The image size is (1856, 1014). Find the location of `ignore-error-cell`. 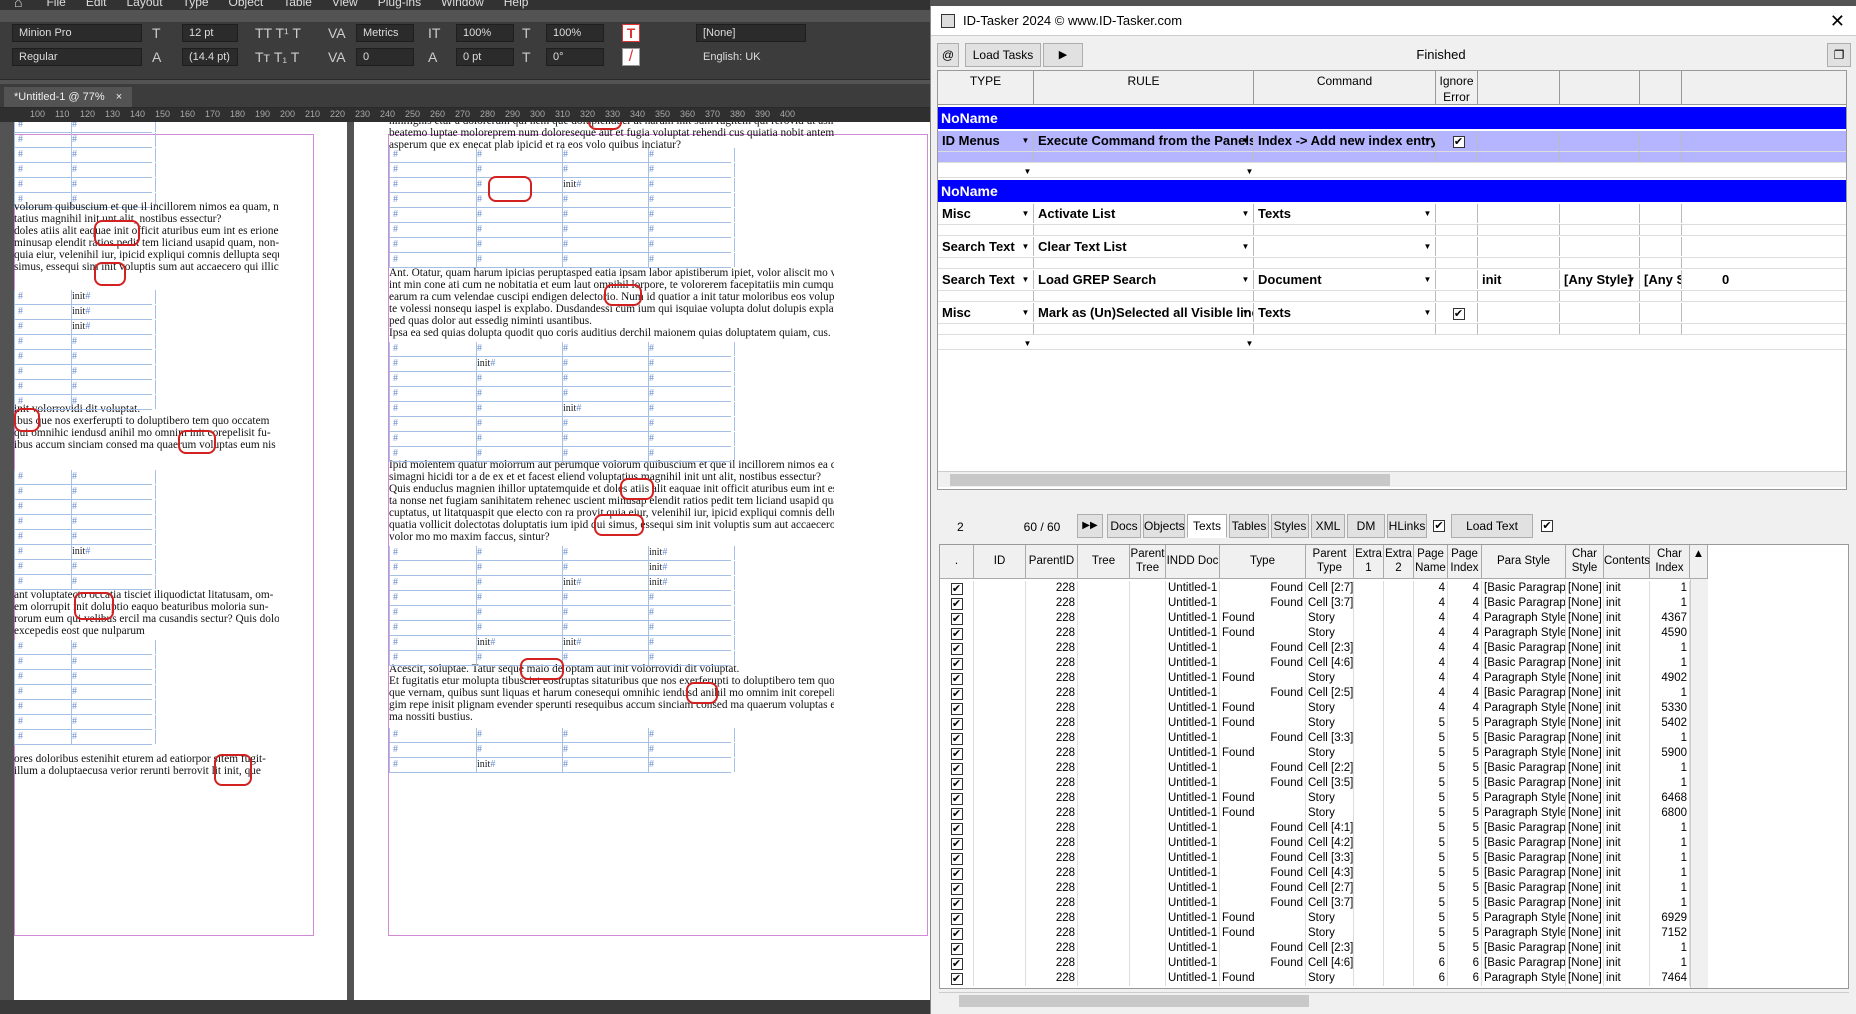

ignore-error-cell is located at coordinates (1457, 213).